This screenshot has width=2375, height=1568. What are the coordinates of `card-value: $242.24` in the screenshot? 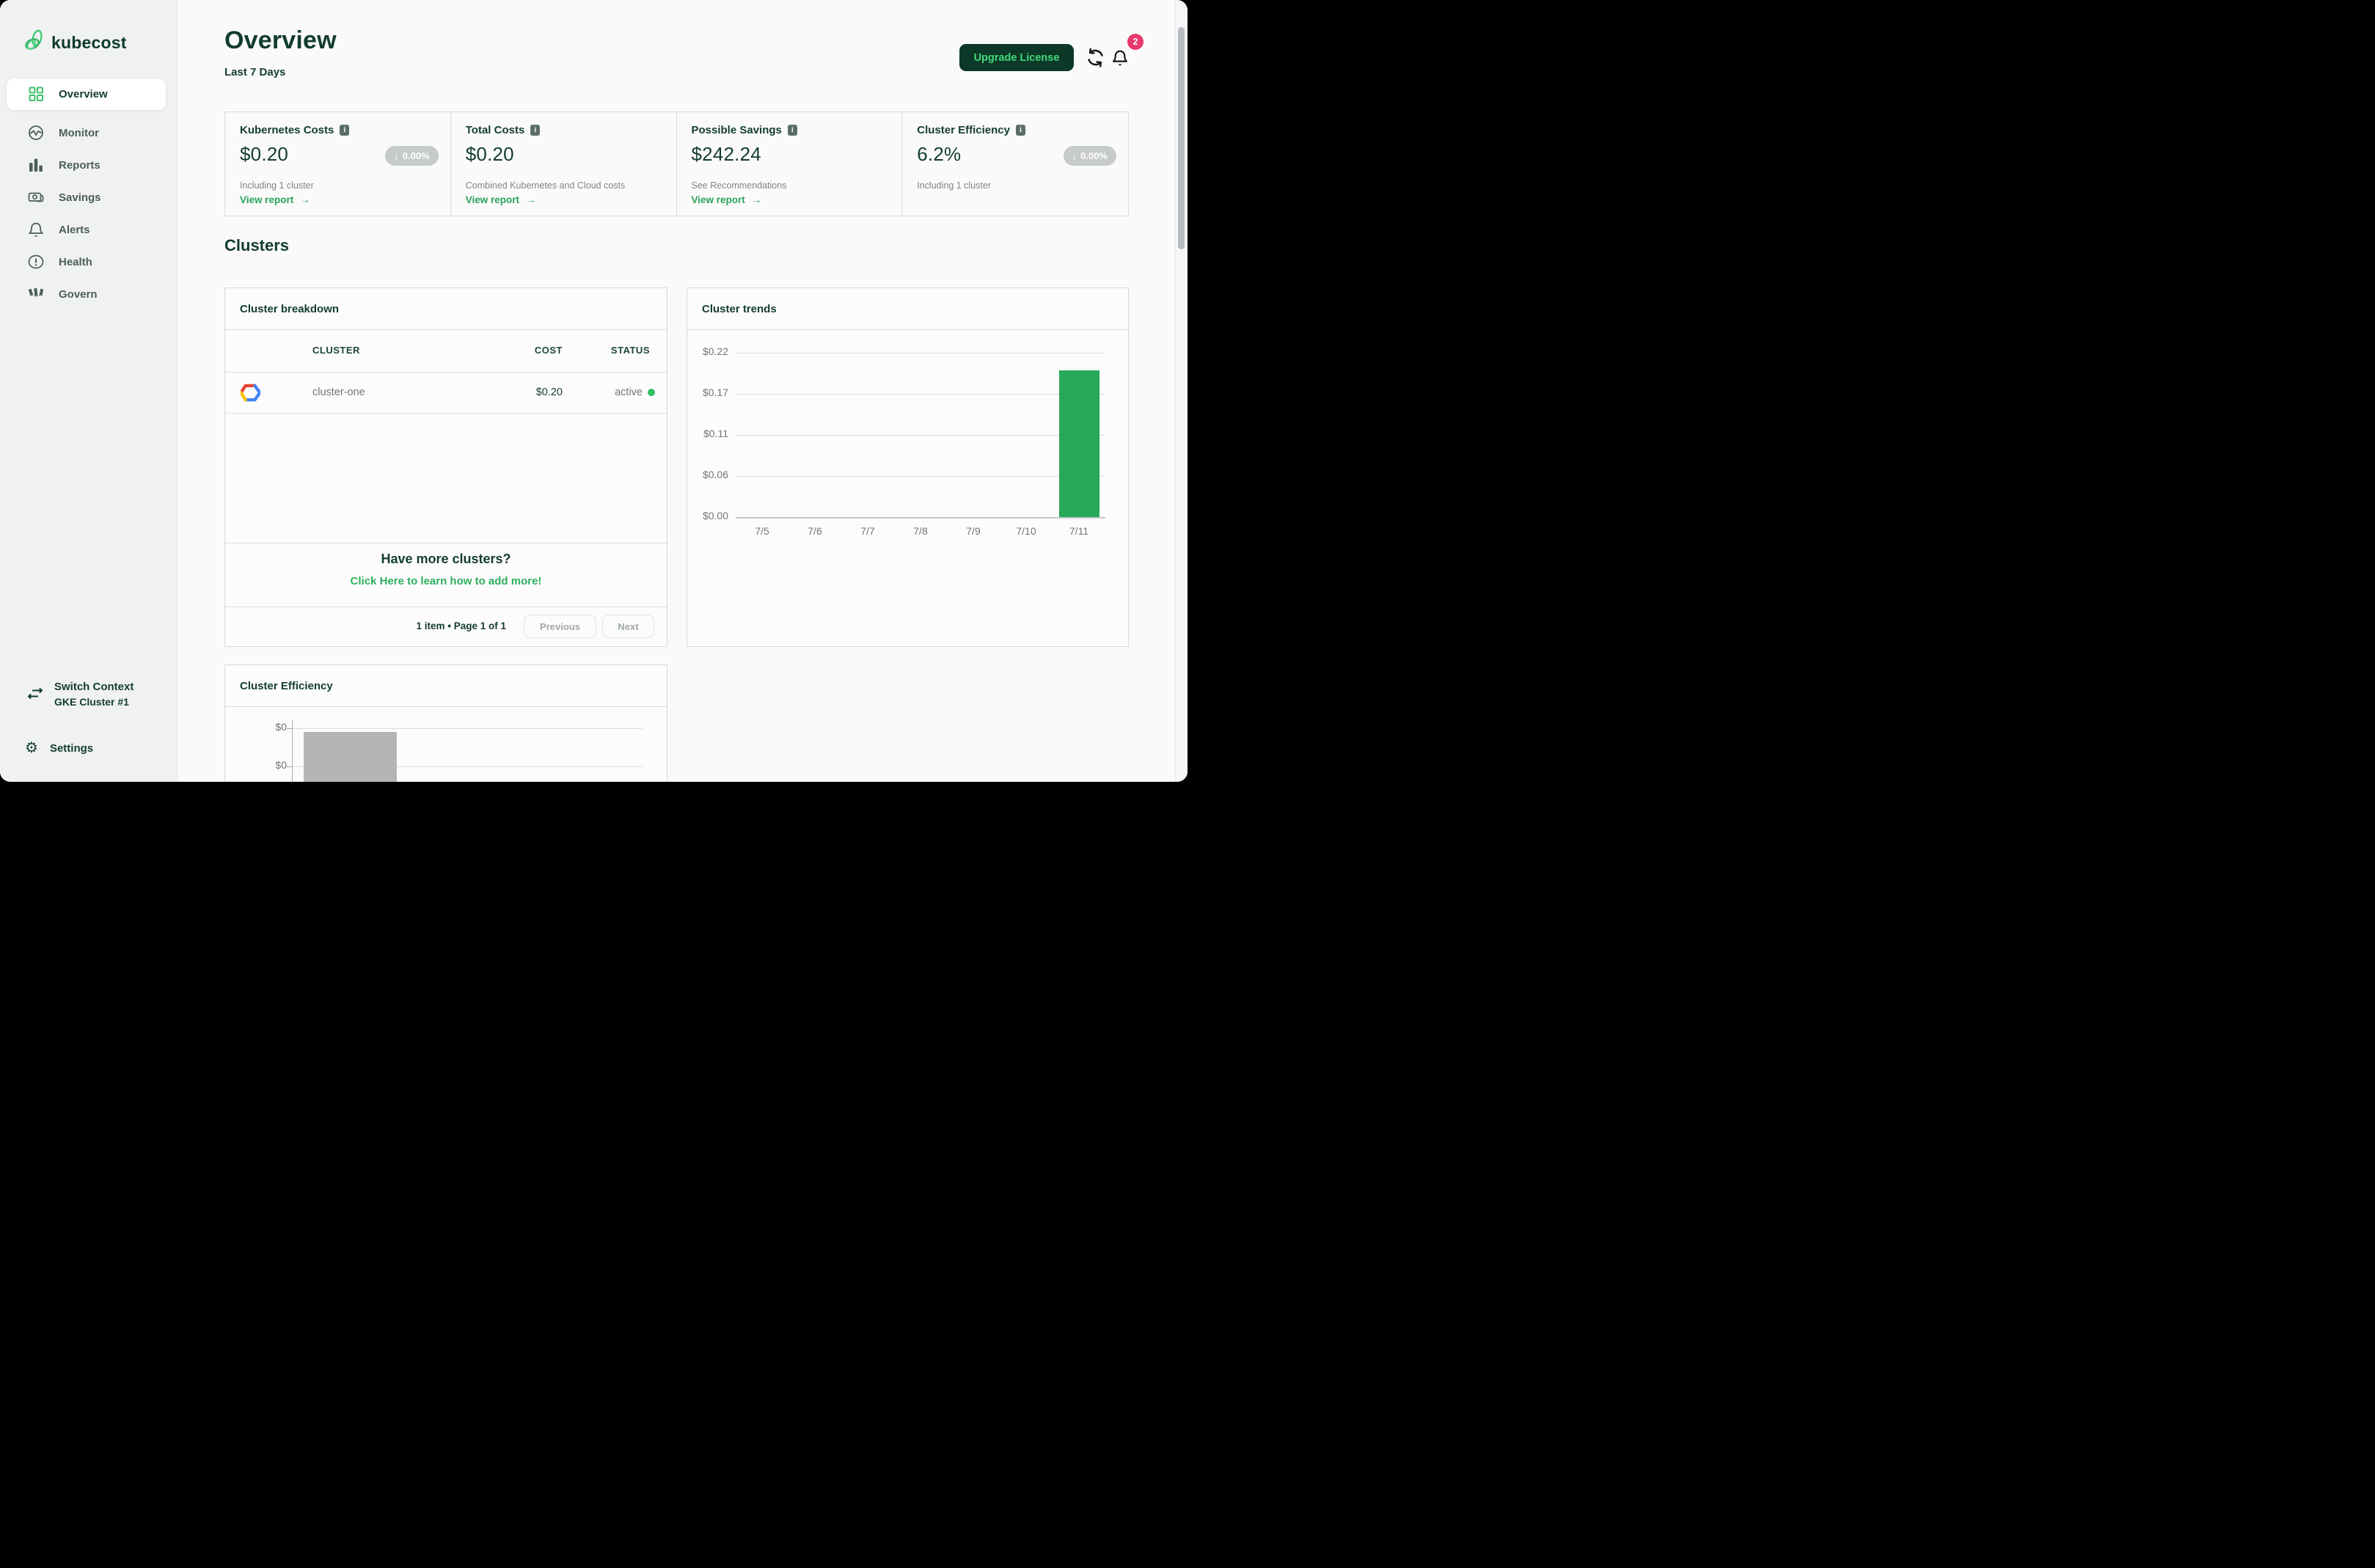 It's located at (726, 154).